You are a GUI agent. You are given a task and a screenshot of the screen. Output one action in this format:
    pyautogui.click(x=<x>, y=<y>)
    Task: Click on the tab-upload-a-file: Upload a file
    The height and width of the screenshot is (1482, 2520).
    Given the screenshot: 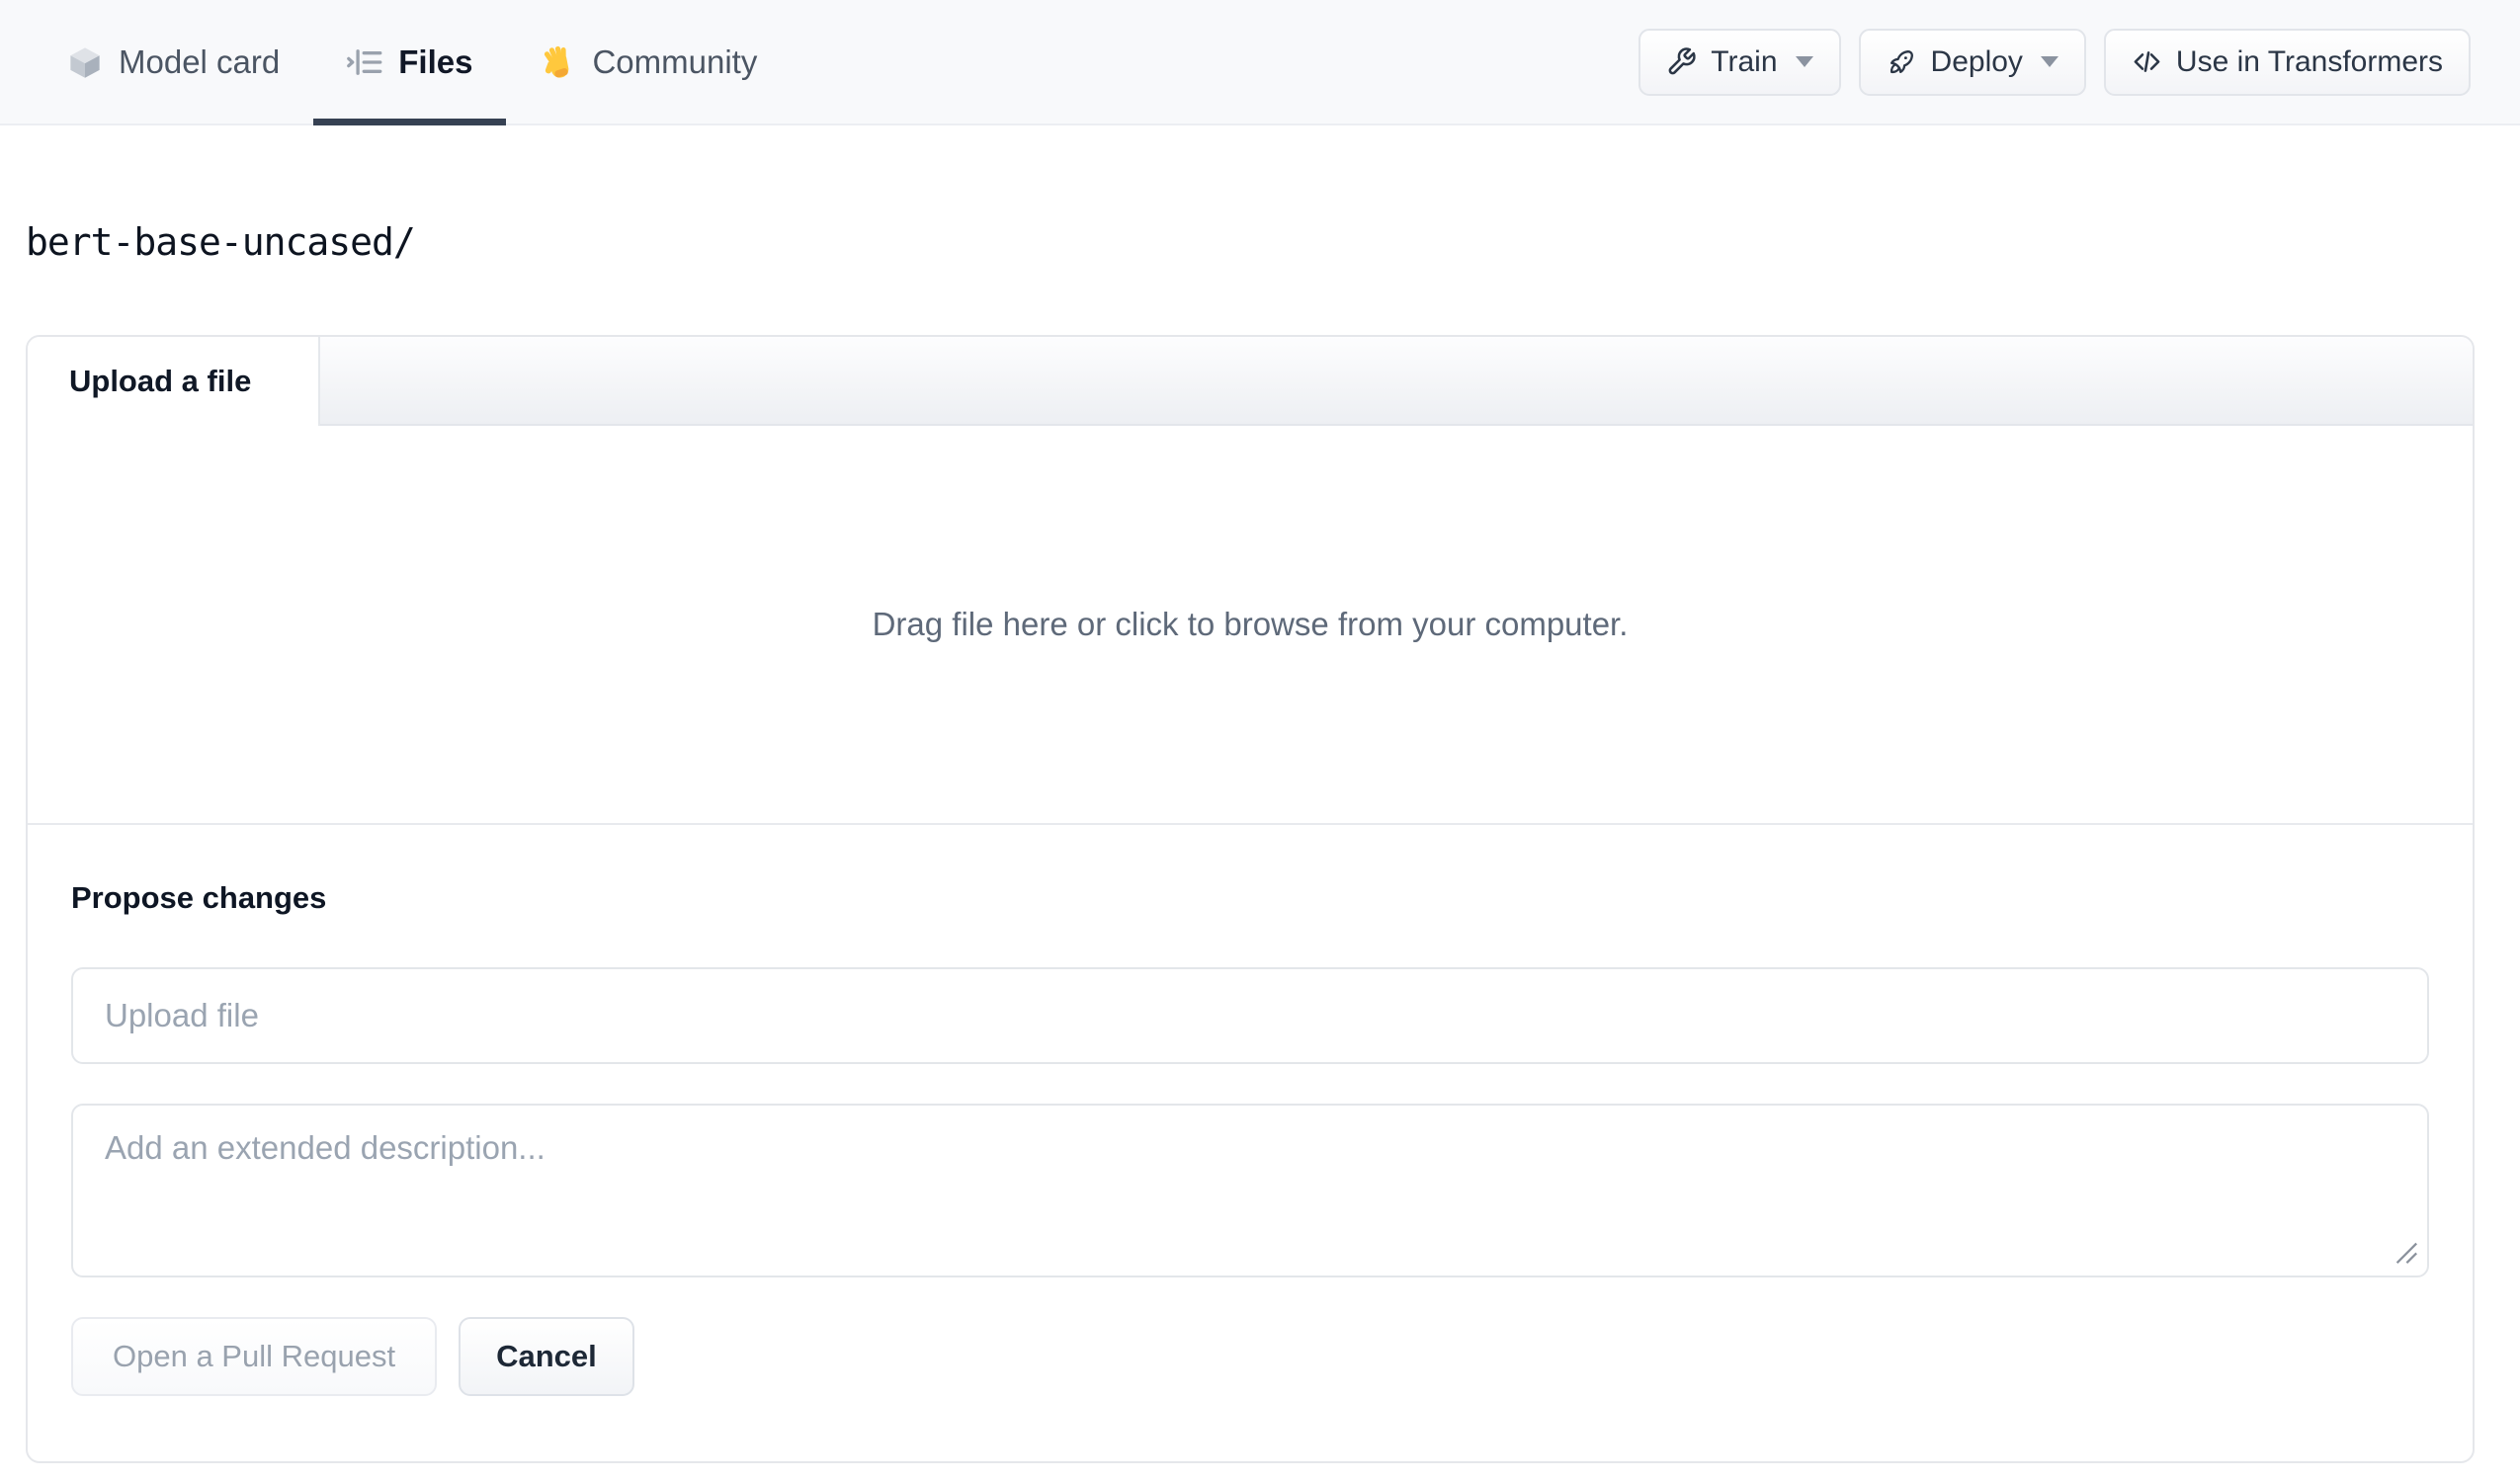 What is the action you would take?
    pyautogui.click(x=174, y=381)
    